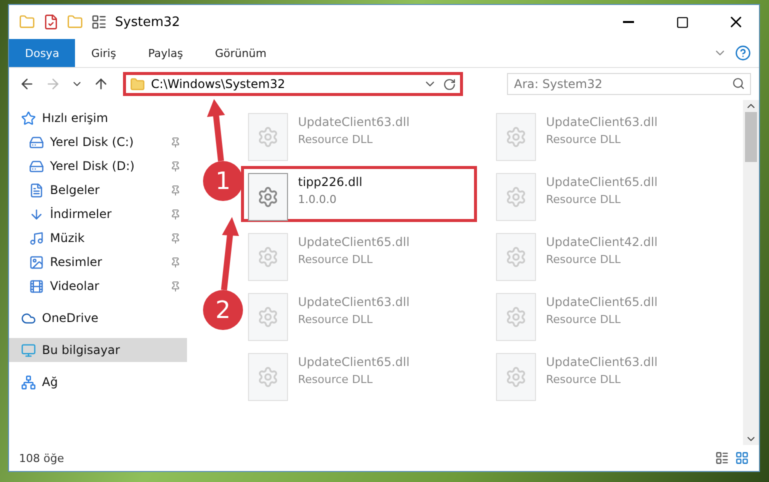  I want to click on large-icons-view-icon, so click(742, 458).